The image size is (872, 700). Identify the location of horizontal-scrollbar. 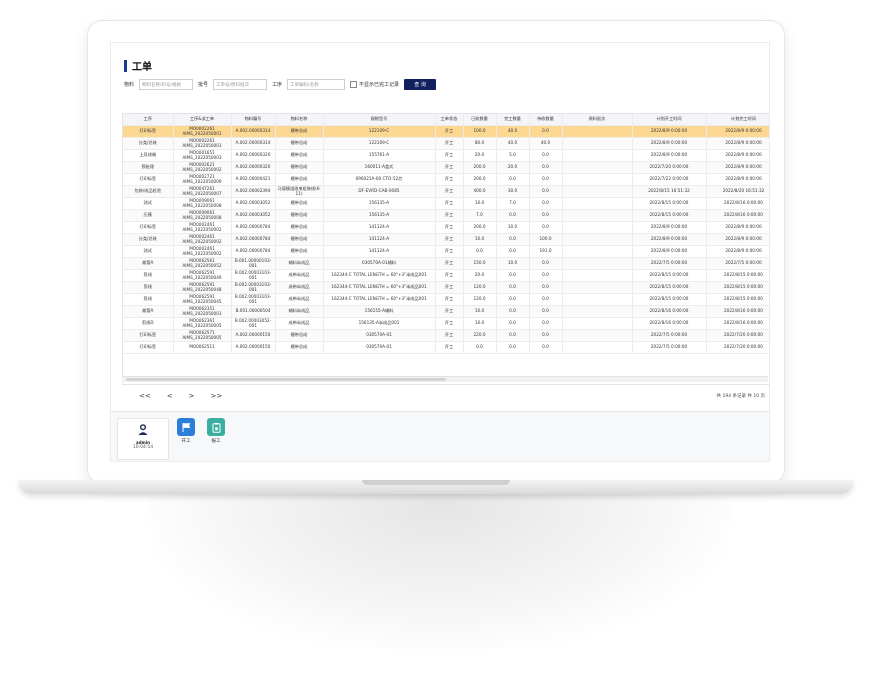
(445, 379).